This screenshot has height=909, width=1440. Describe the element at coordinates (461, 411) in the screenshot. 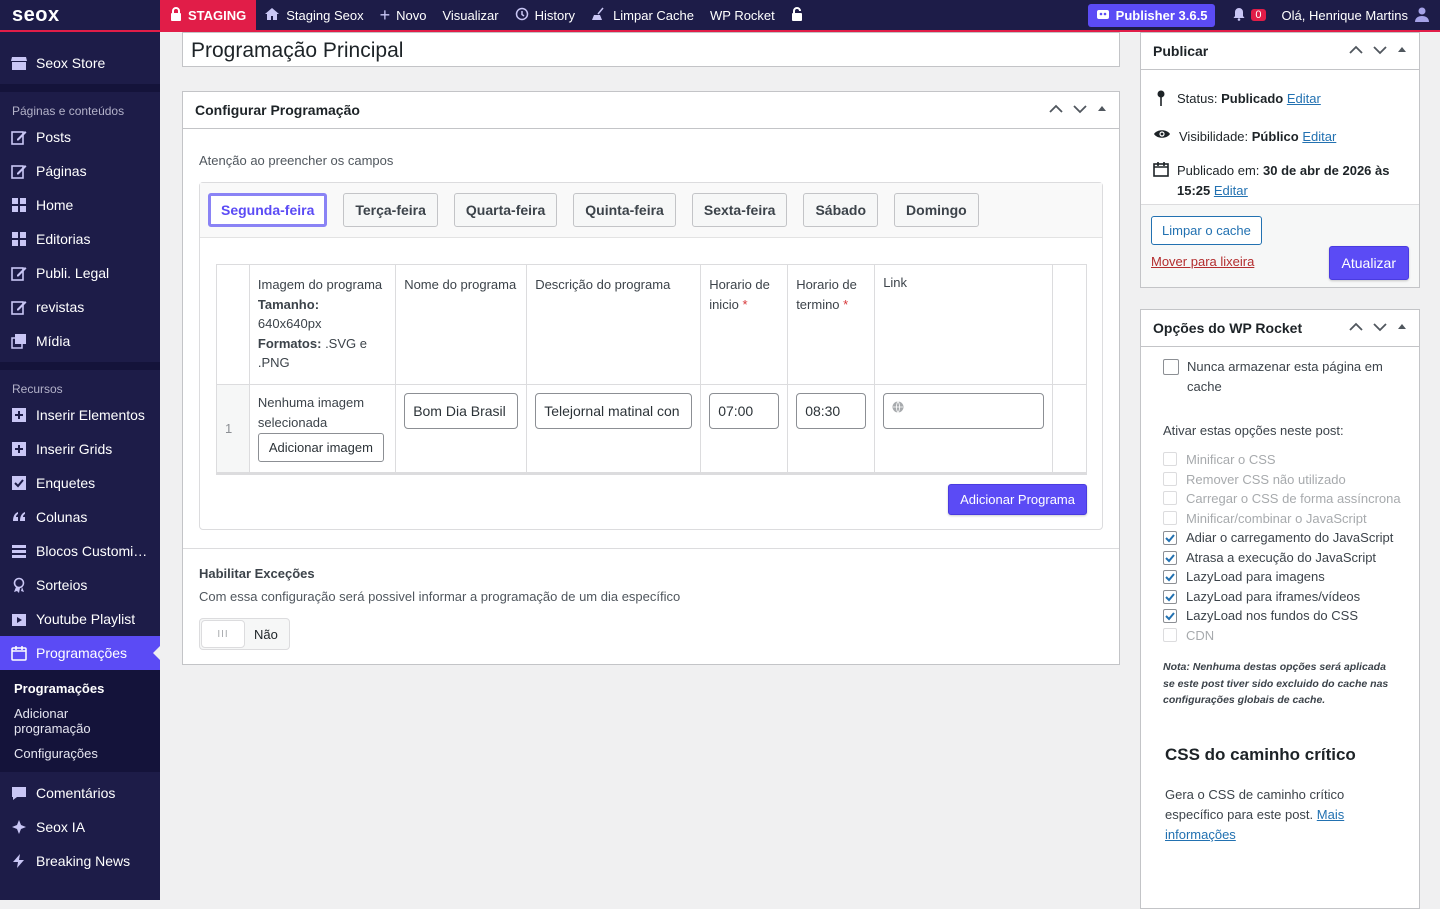

I see `program-name-input: Bom Dia Brasil` at that location.